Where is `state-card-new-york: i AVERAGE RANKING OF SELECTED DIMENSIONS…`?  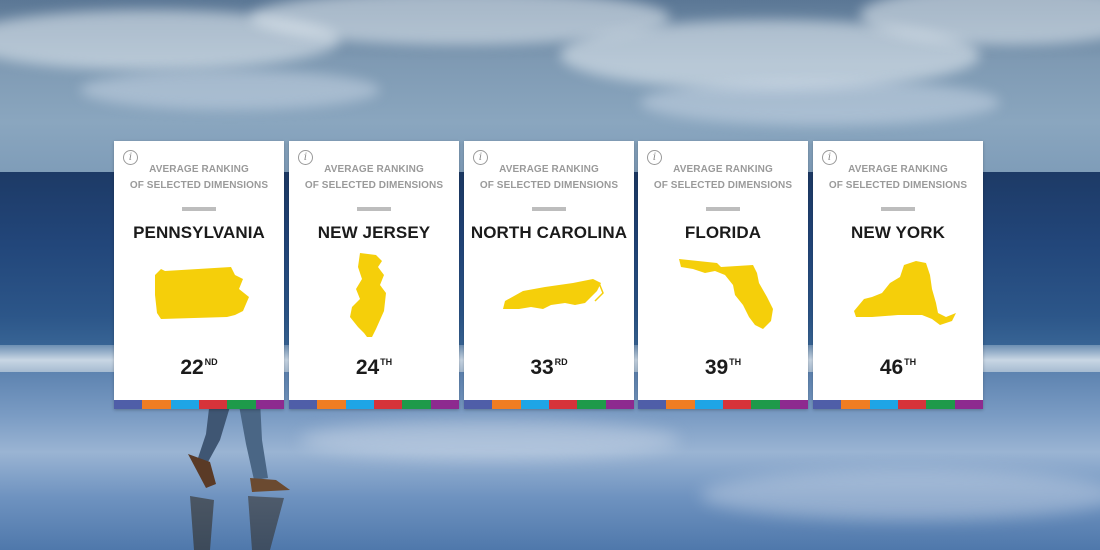
state-card-new-york: i AVERAGE RANKING OF SELECTED DIMENSIONS… is located at coordinates (898, 275).